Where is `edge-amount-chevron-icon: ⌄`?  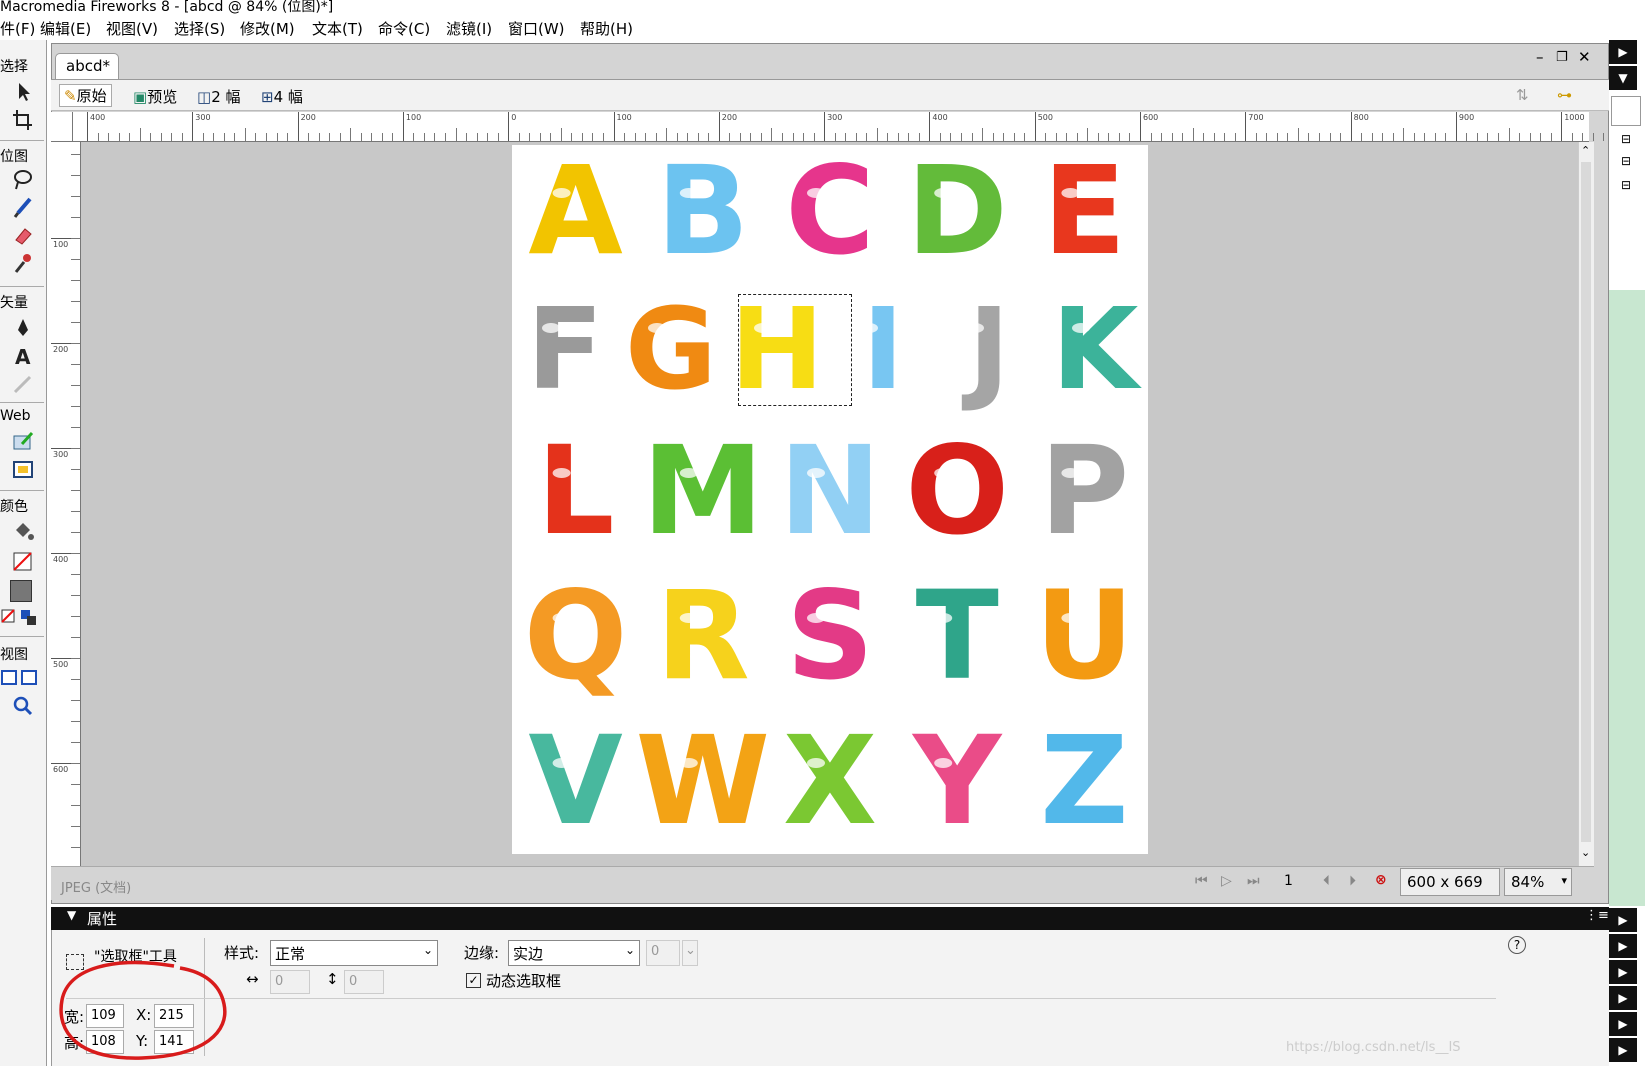
edge-amount-chevron-icon: ⌄ is located at coordinates (690, 953).